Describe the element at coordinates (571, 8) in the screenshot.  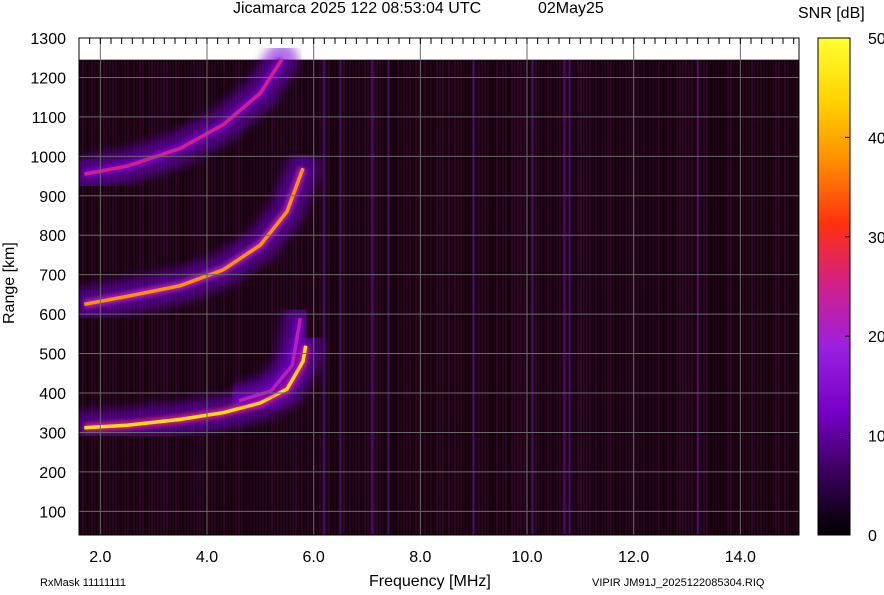
I see `chart-date: 02May25` at that location.